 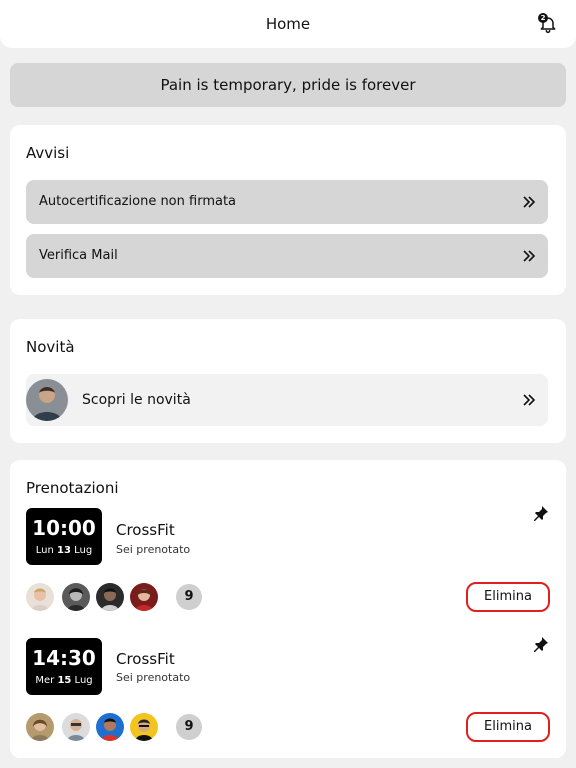 I want to click on page-title: Home, so click(x=288, y=24).